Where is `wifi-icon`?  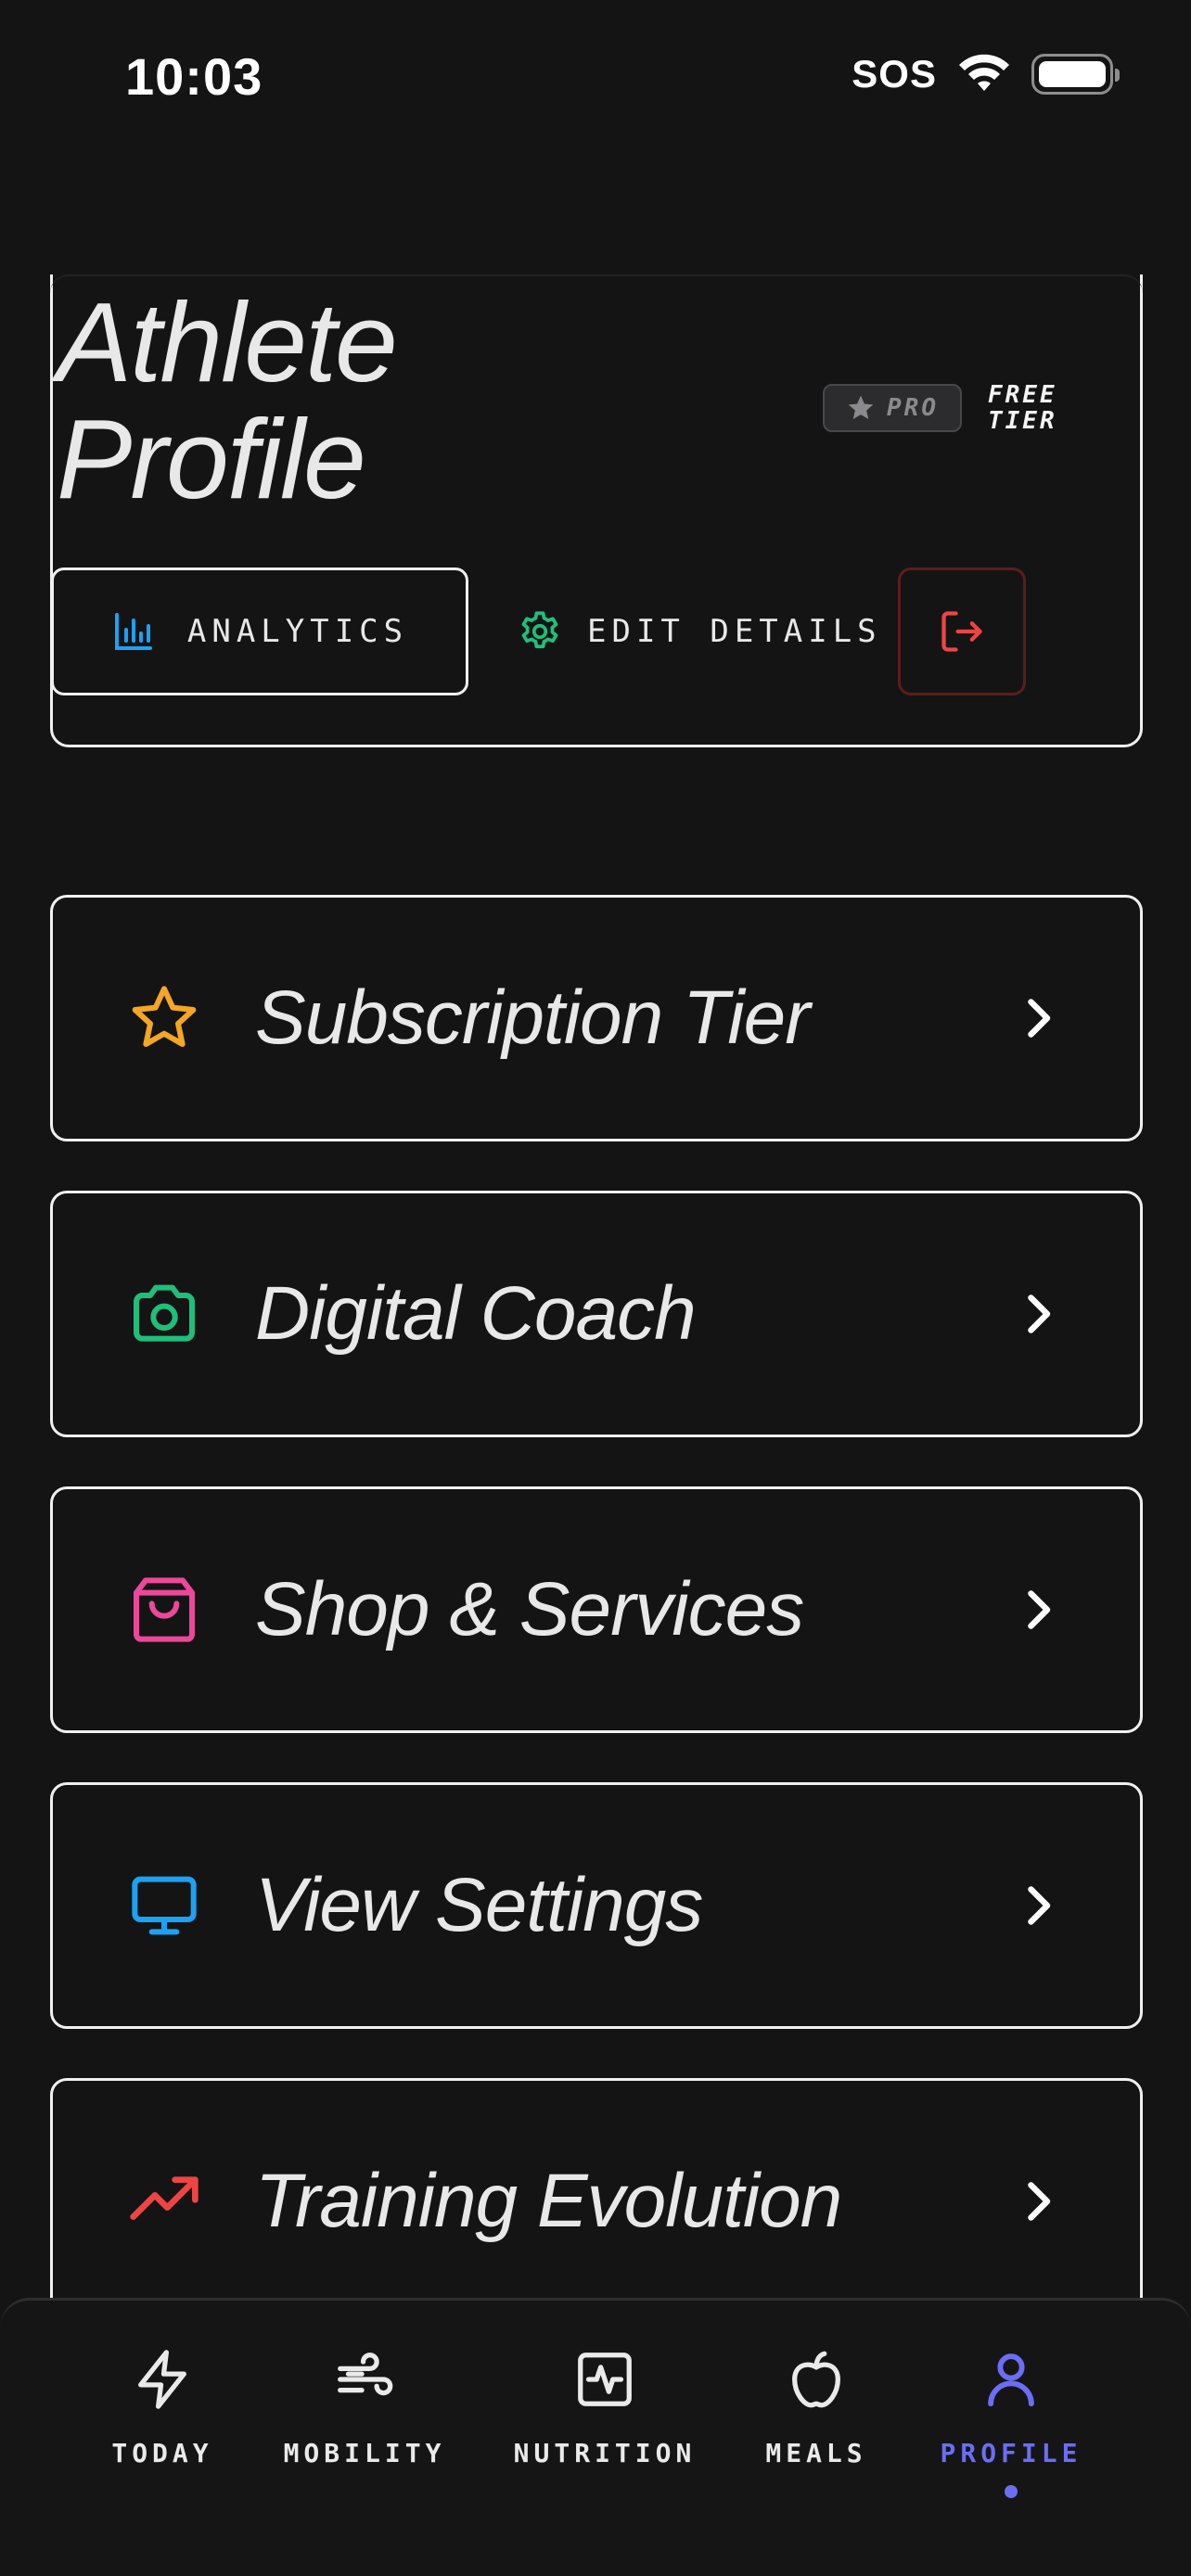 wifi-icon is located at coordinates (984, 72).